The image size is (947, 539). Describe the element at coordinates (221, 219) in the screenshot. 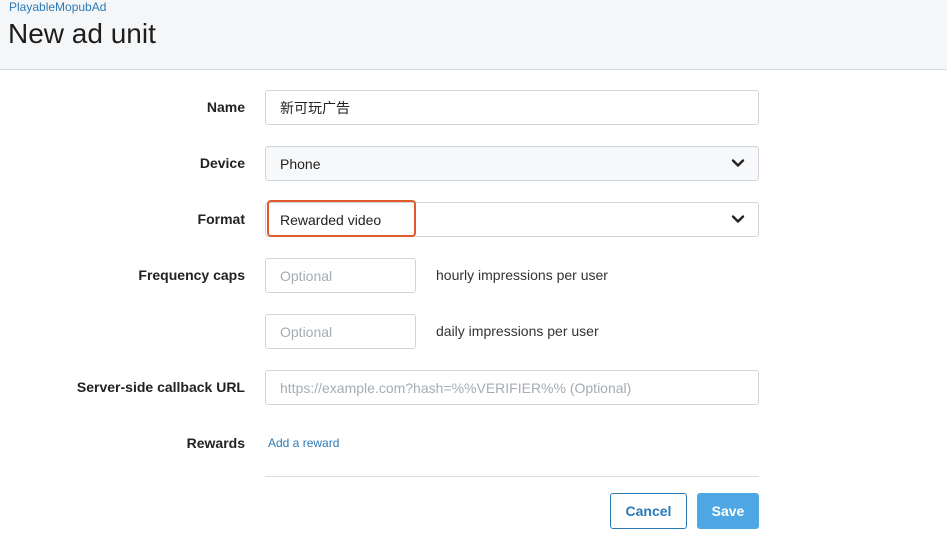

I see `format-label: Format` at that location.